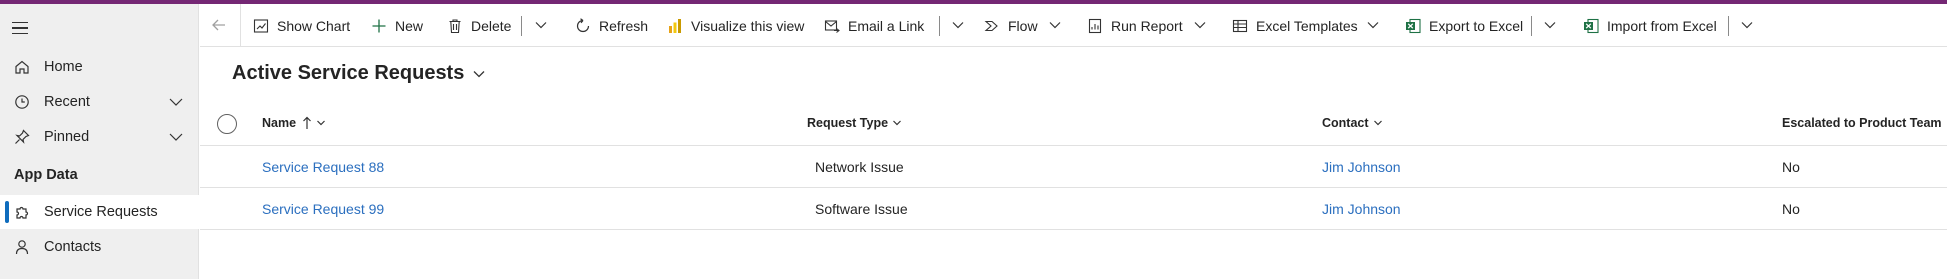  What do you see at coordinates (22, 247) in the screenshot?
I see `person-icon` at bounding box center [22, 247].